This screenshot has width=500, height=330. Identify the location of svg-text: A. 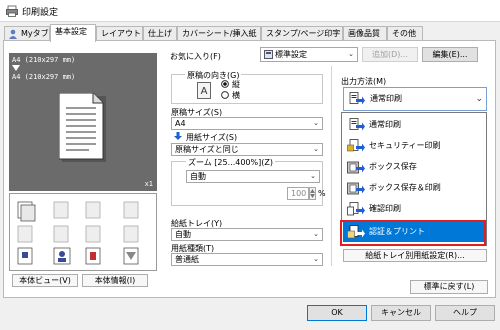
(204, 91).